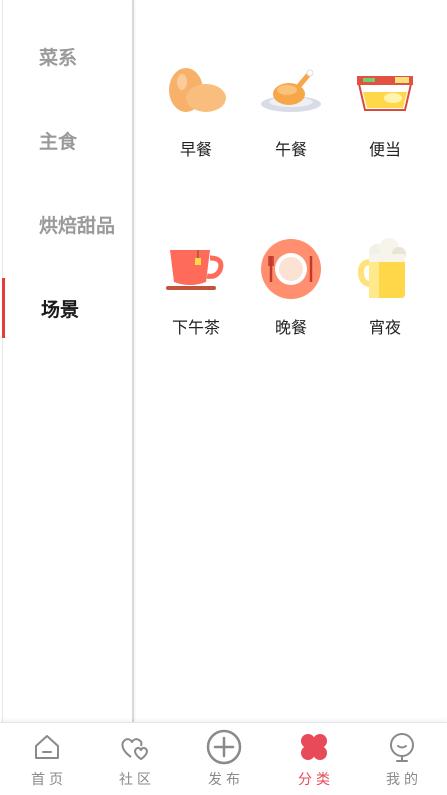  Describe the element at coordinates (135, 747) in the screenshot. I see `community-hearts-icon` at that location.